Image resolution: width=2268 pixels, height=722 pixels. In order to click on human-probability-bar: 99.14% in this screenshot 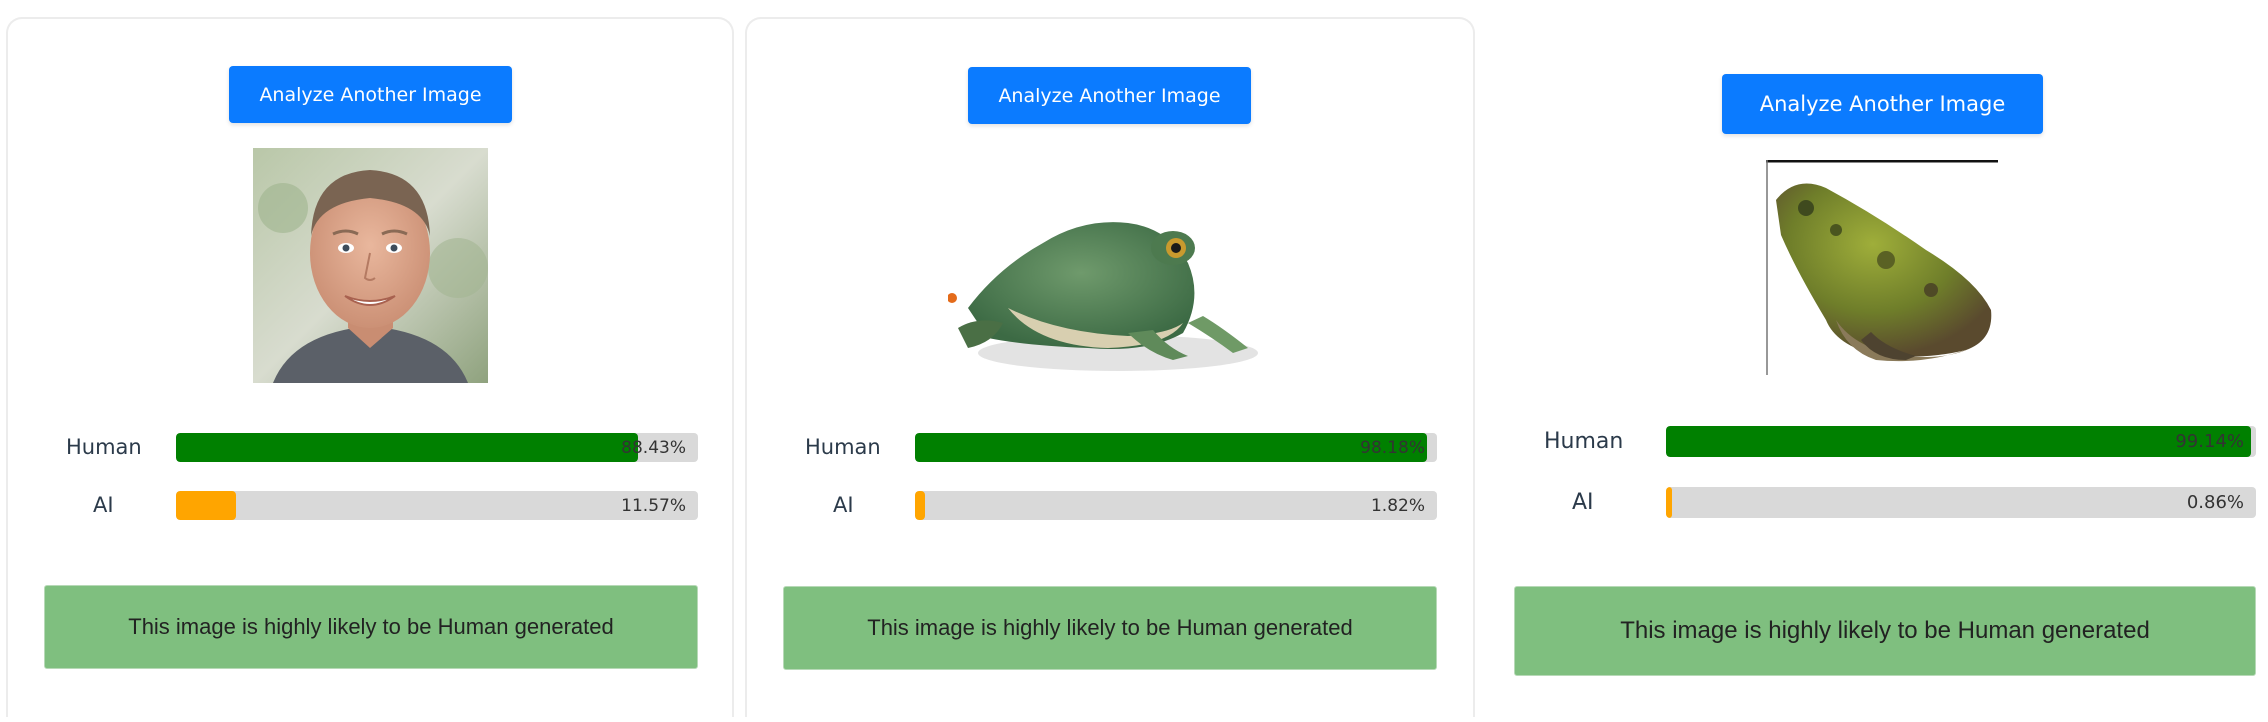, I will do `click(1961, 441)`.